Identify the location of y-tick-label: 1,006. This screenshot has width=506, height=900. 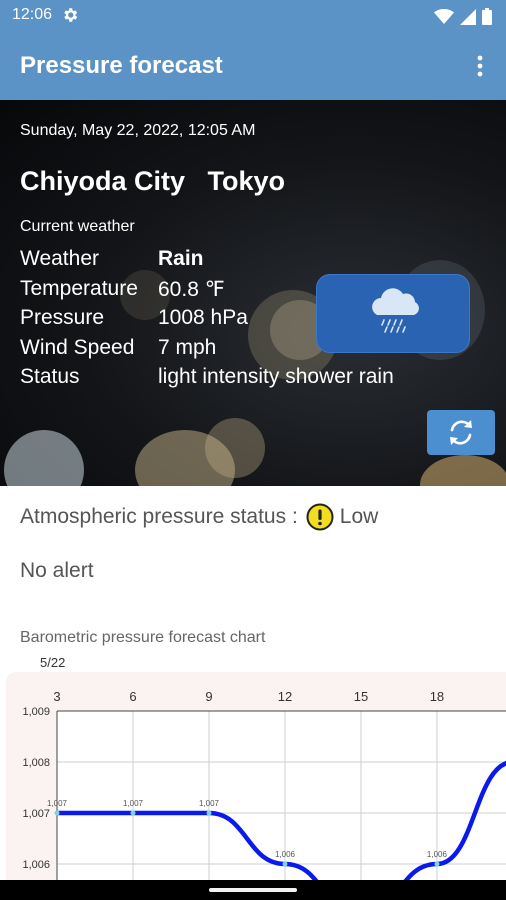
(36, 865).